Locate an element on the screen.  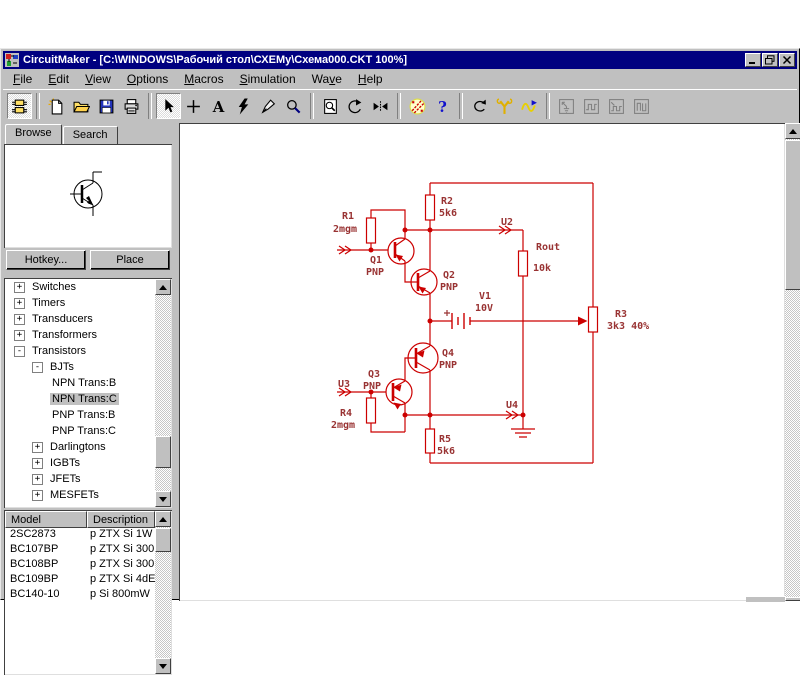
tree-scrollbar is located at coordinates (163, 393).